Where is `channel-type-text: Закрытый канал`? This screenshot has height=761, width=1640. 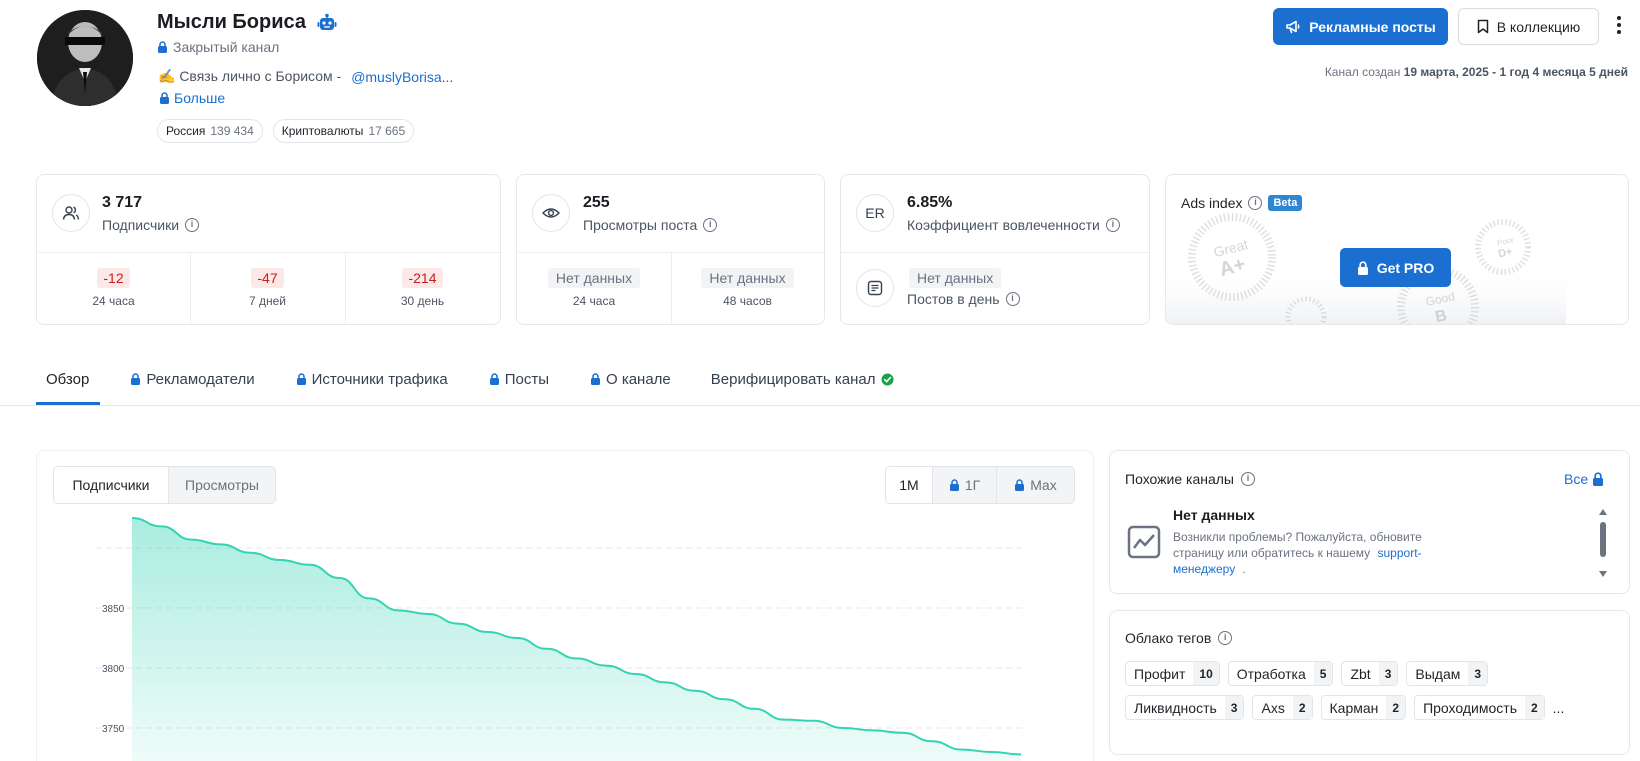
channel-type-text: Закрытый канал is located at coordinates (226, 47).